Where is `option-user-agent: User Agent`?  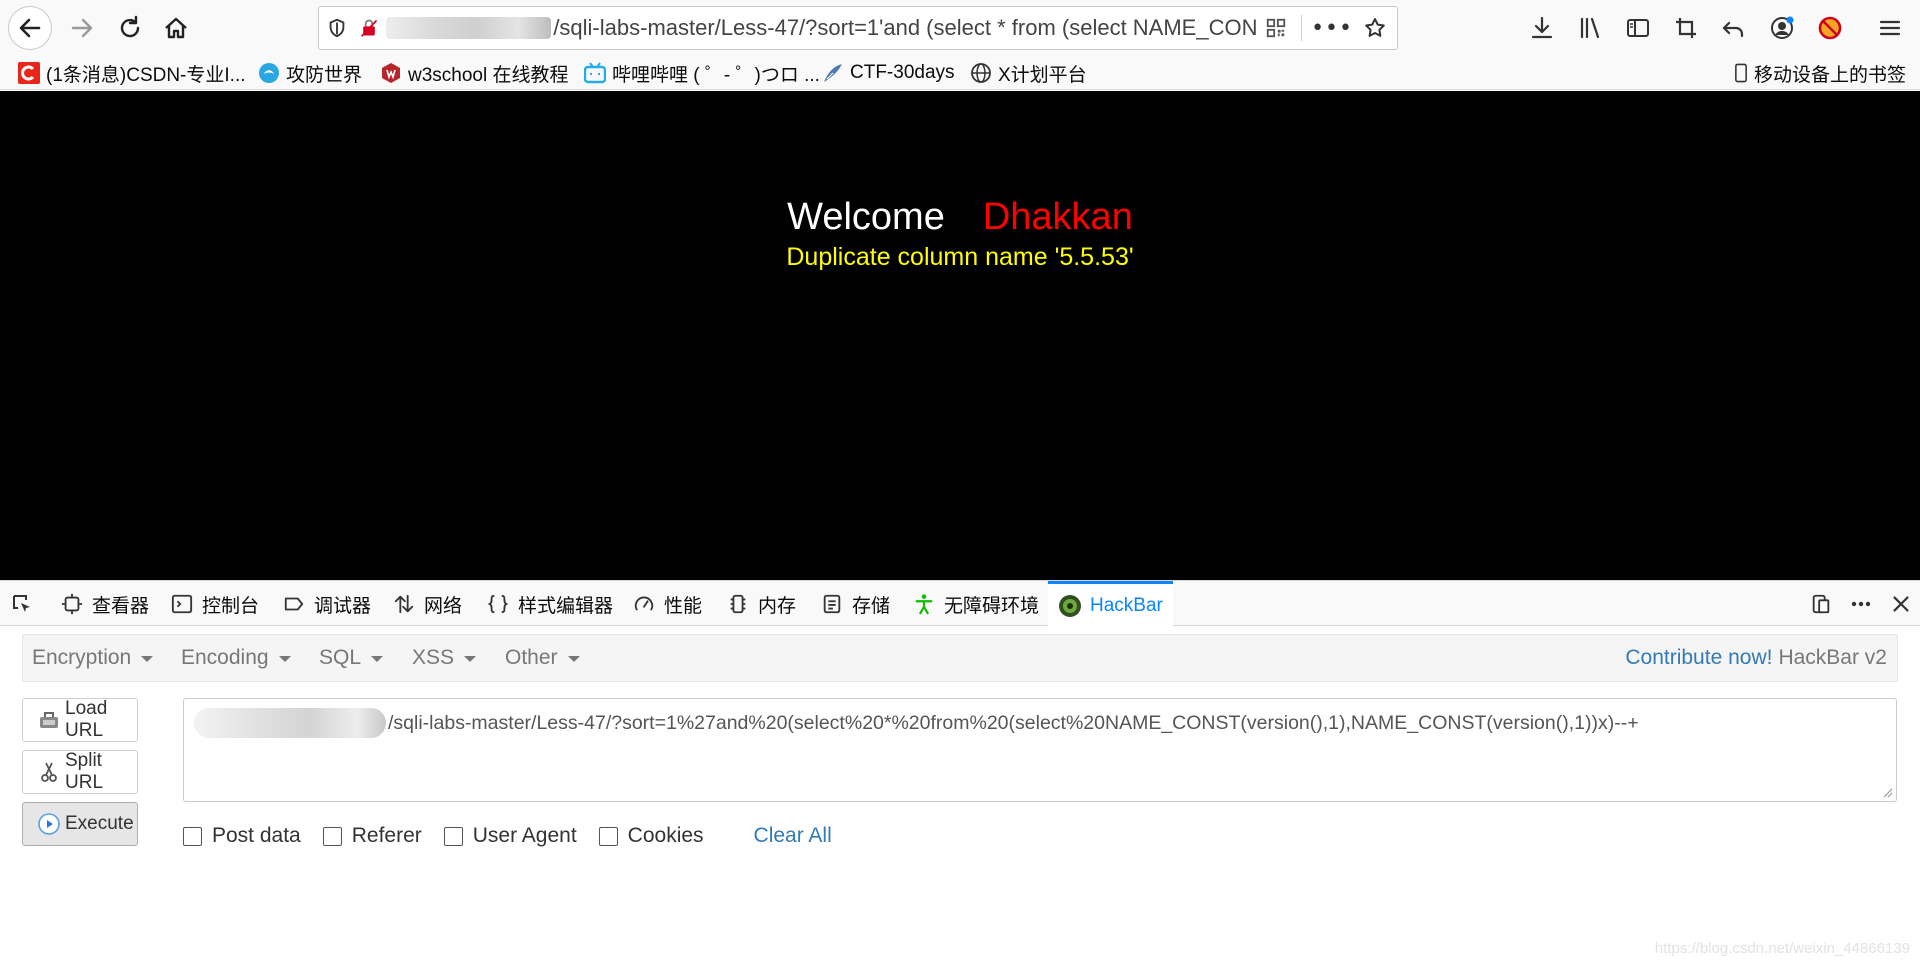 option-user-agent: User Agent is located at coordinates (510, 836).